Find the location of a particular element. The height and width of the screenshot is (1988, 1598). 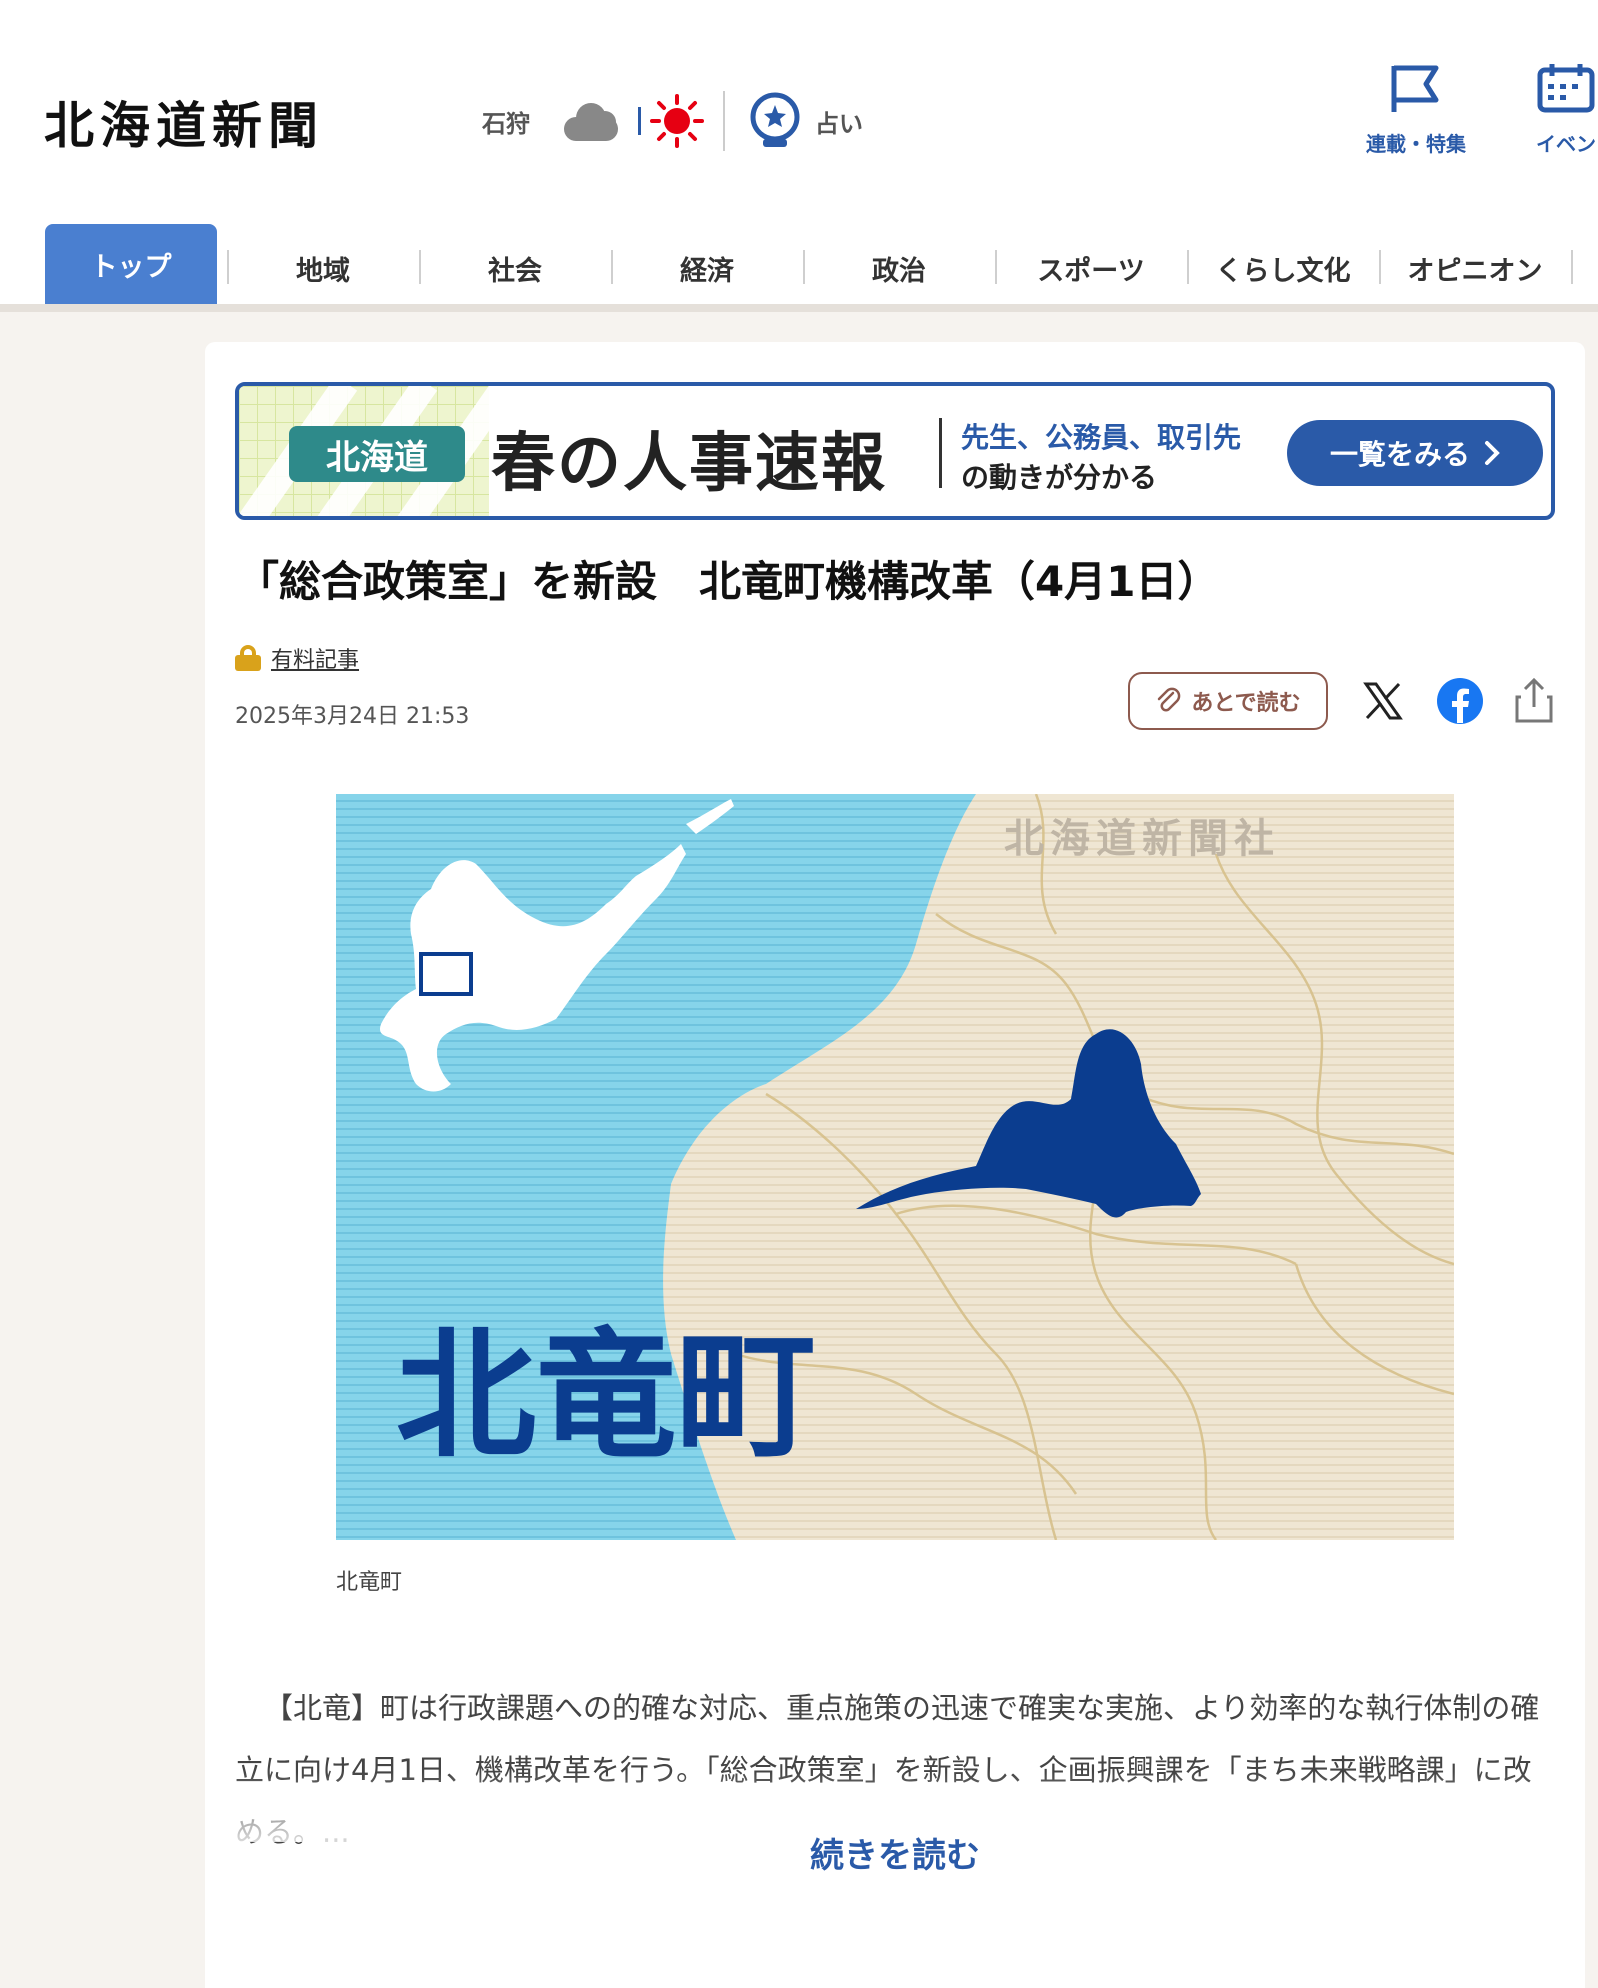

banner-headline: 春の人事速報 is located at coordinates (689, 464).